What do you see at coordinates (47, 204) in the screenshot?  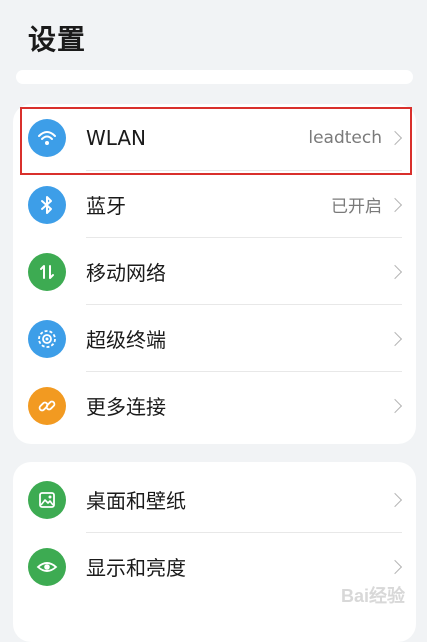 I see `bluetooth-icon` at bounding box center [47, 204].